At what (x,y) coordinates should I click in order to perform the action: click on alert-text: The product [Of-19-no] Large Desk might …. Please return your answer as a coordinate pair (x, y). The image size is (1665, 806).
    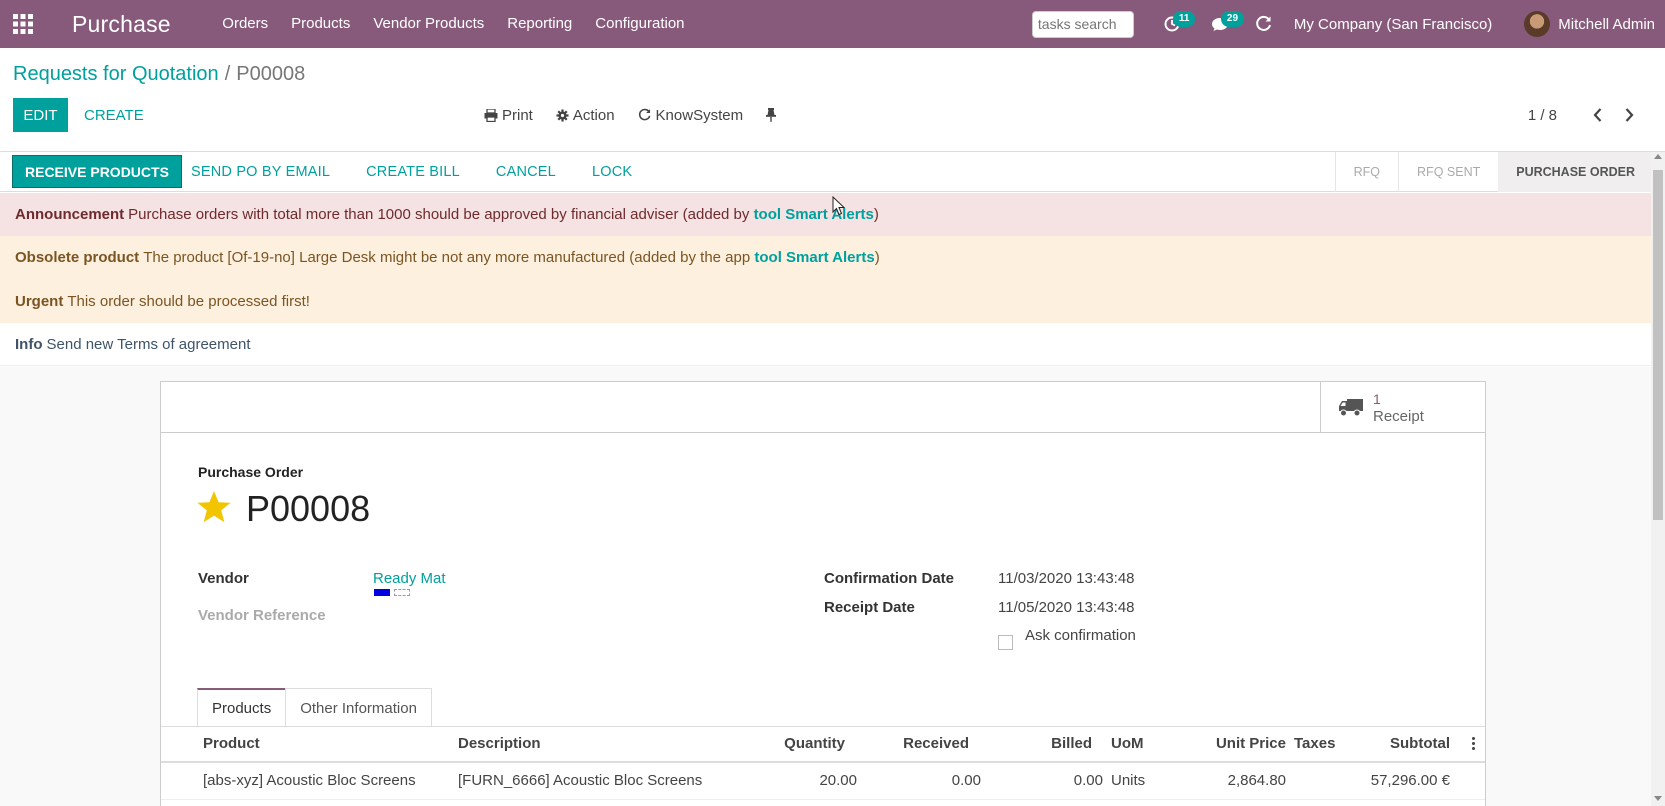
    Looking at the image, I should click on (447, 258).